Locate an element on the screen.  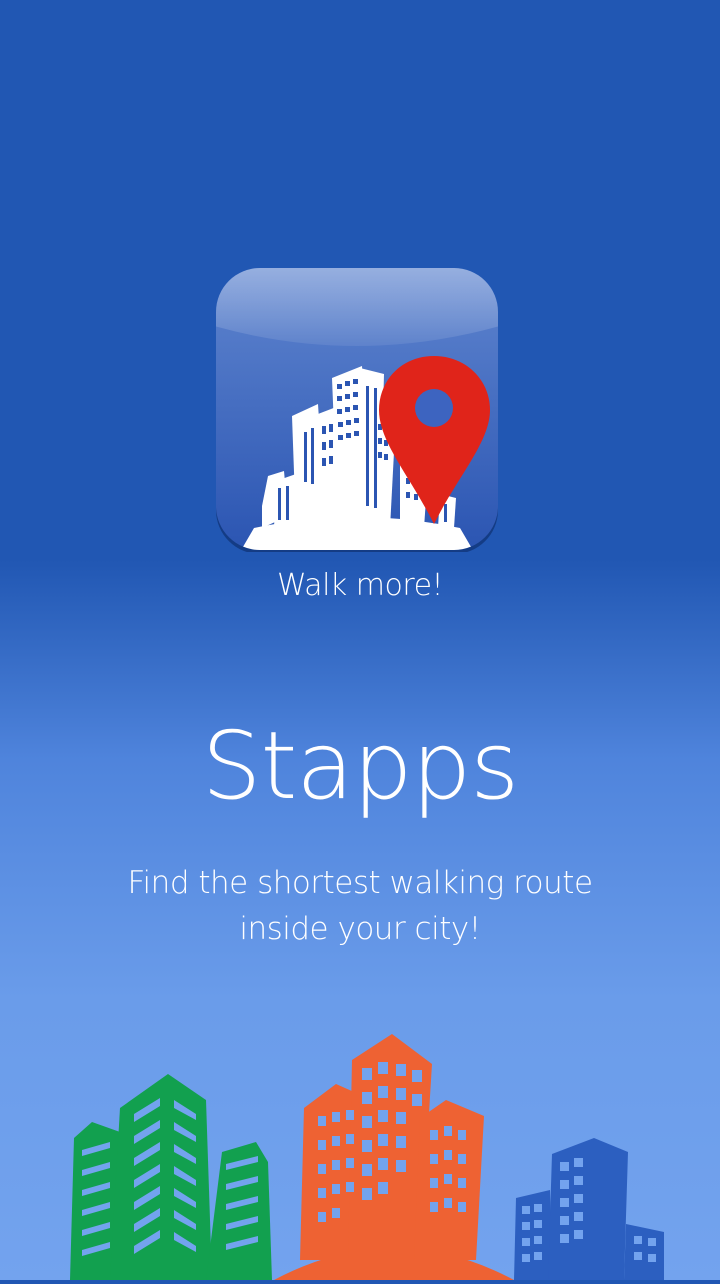
app-title: Stapps is located at coordinates (360, 766).